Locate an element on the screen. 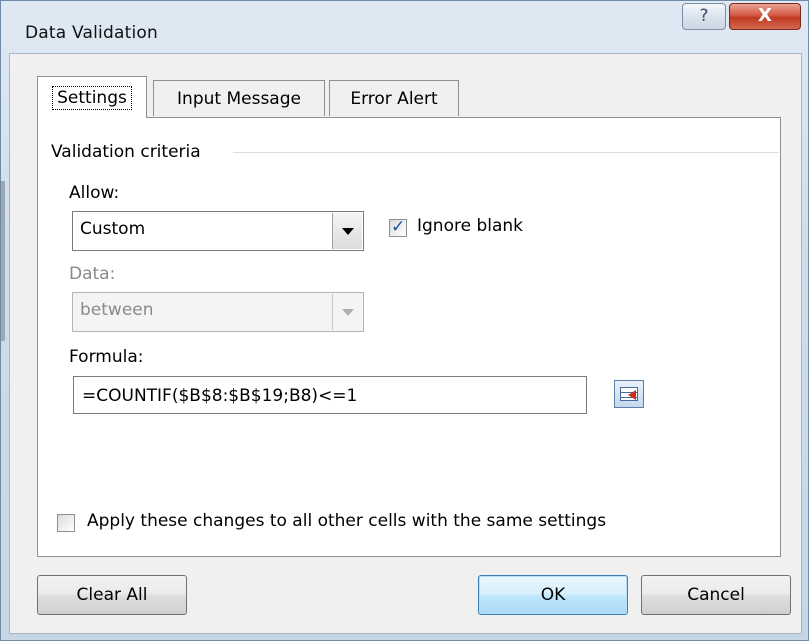 Image resolution: width=809 pixels, height=641 pixels. data-dropdown: between is located at coordinates (218, 312).